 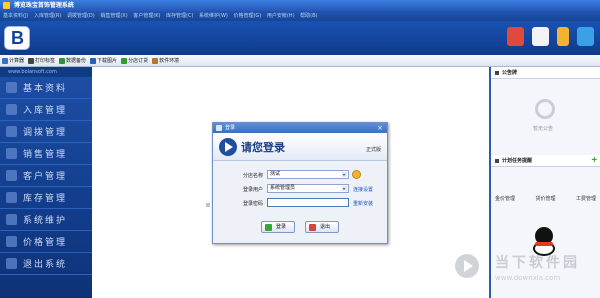 I want to click on window-titlebar: 博览珠宝首饰管理系统, so click(x=300, y=5).